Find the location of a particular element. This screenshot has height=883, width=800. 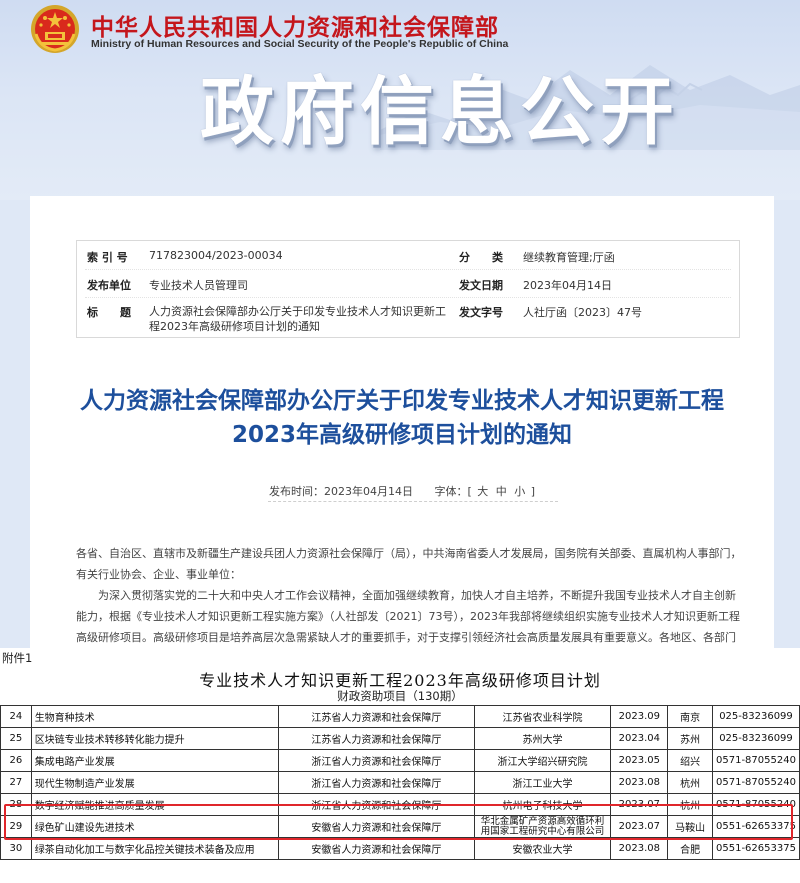

project-name-cell: 区块链专业技术转移转化能力提升 is located at coordinates (155, 738).